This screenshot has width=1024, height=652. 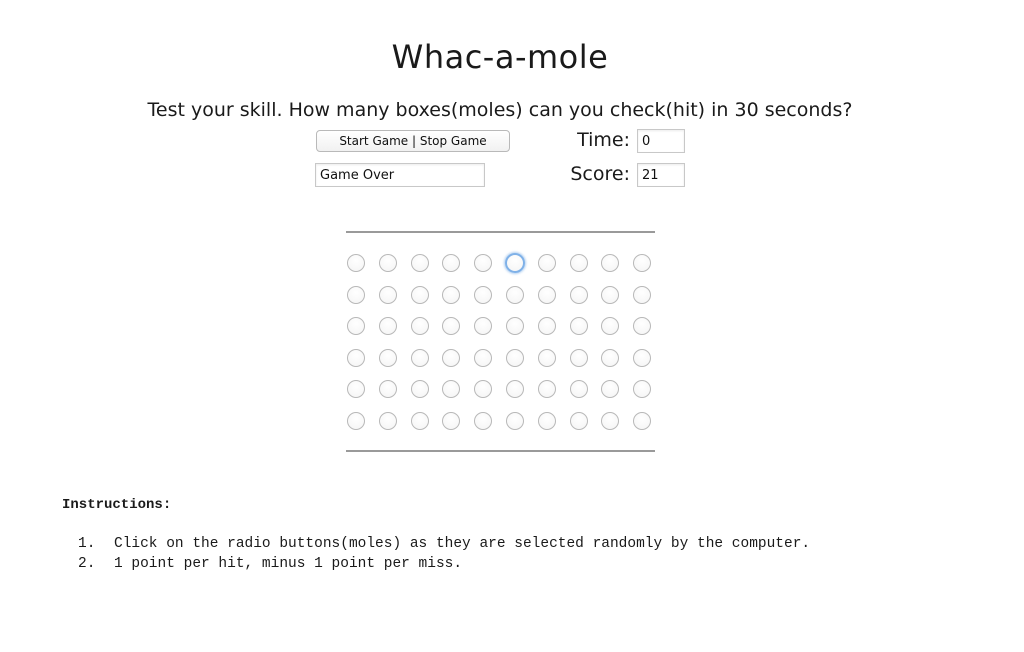 I want to click on time-field, so click(x=661, y=141).